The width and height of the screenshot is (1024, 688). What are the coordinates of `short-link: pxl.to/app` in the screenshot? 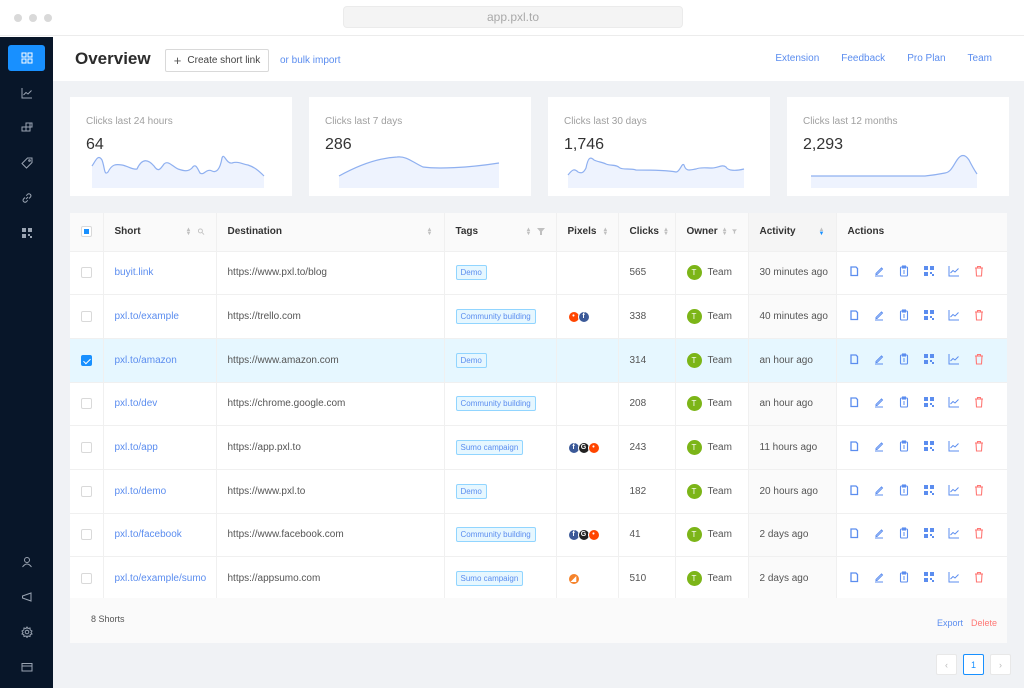 It's located at (136, 447).